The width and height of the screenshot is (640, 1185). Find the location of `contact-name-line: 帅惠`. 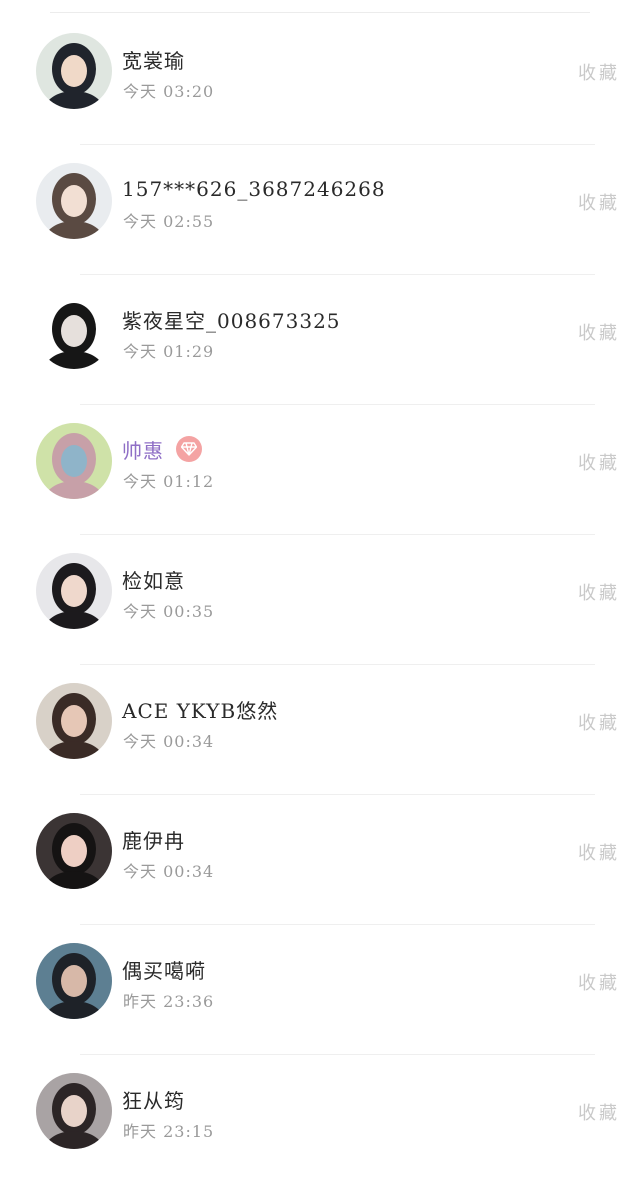

contact-name-line: 帅惠 is located at coordinates (162, 449).